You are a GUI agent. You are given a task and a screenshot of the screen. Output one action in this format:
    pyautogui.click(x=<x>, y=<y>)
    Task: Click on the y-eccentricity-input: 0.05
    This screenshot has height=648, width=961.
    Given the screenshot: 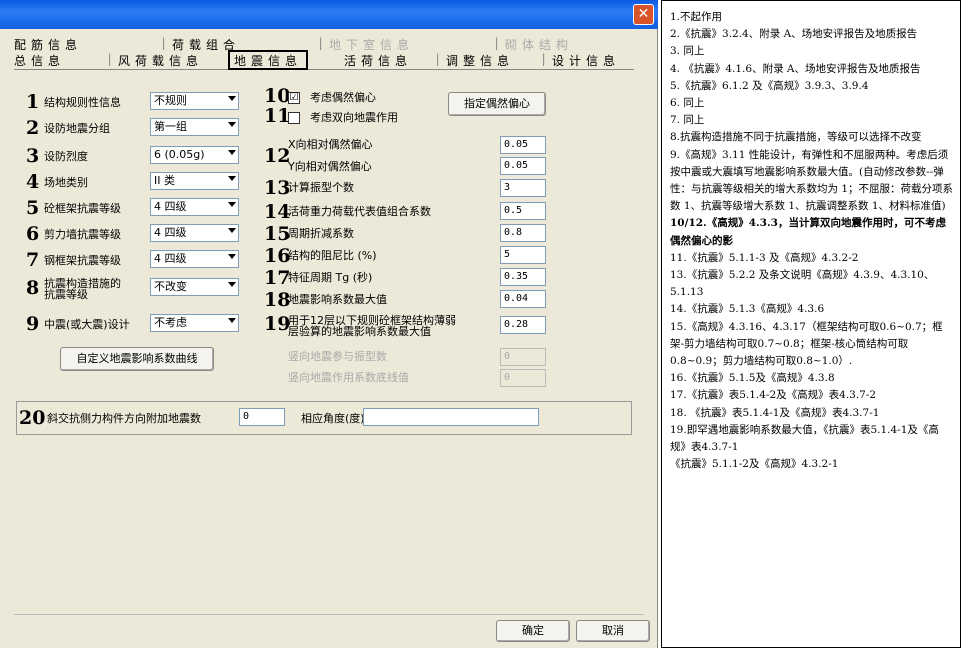 What is the action you would take?
    pyautogui.click(x=523, y=166)
    